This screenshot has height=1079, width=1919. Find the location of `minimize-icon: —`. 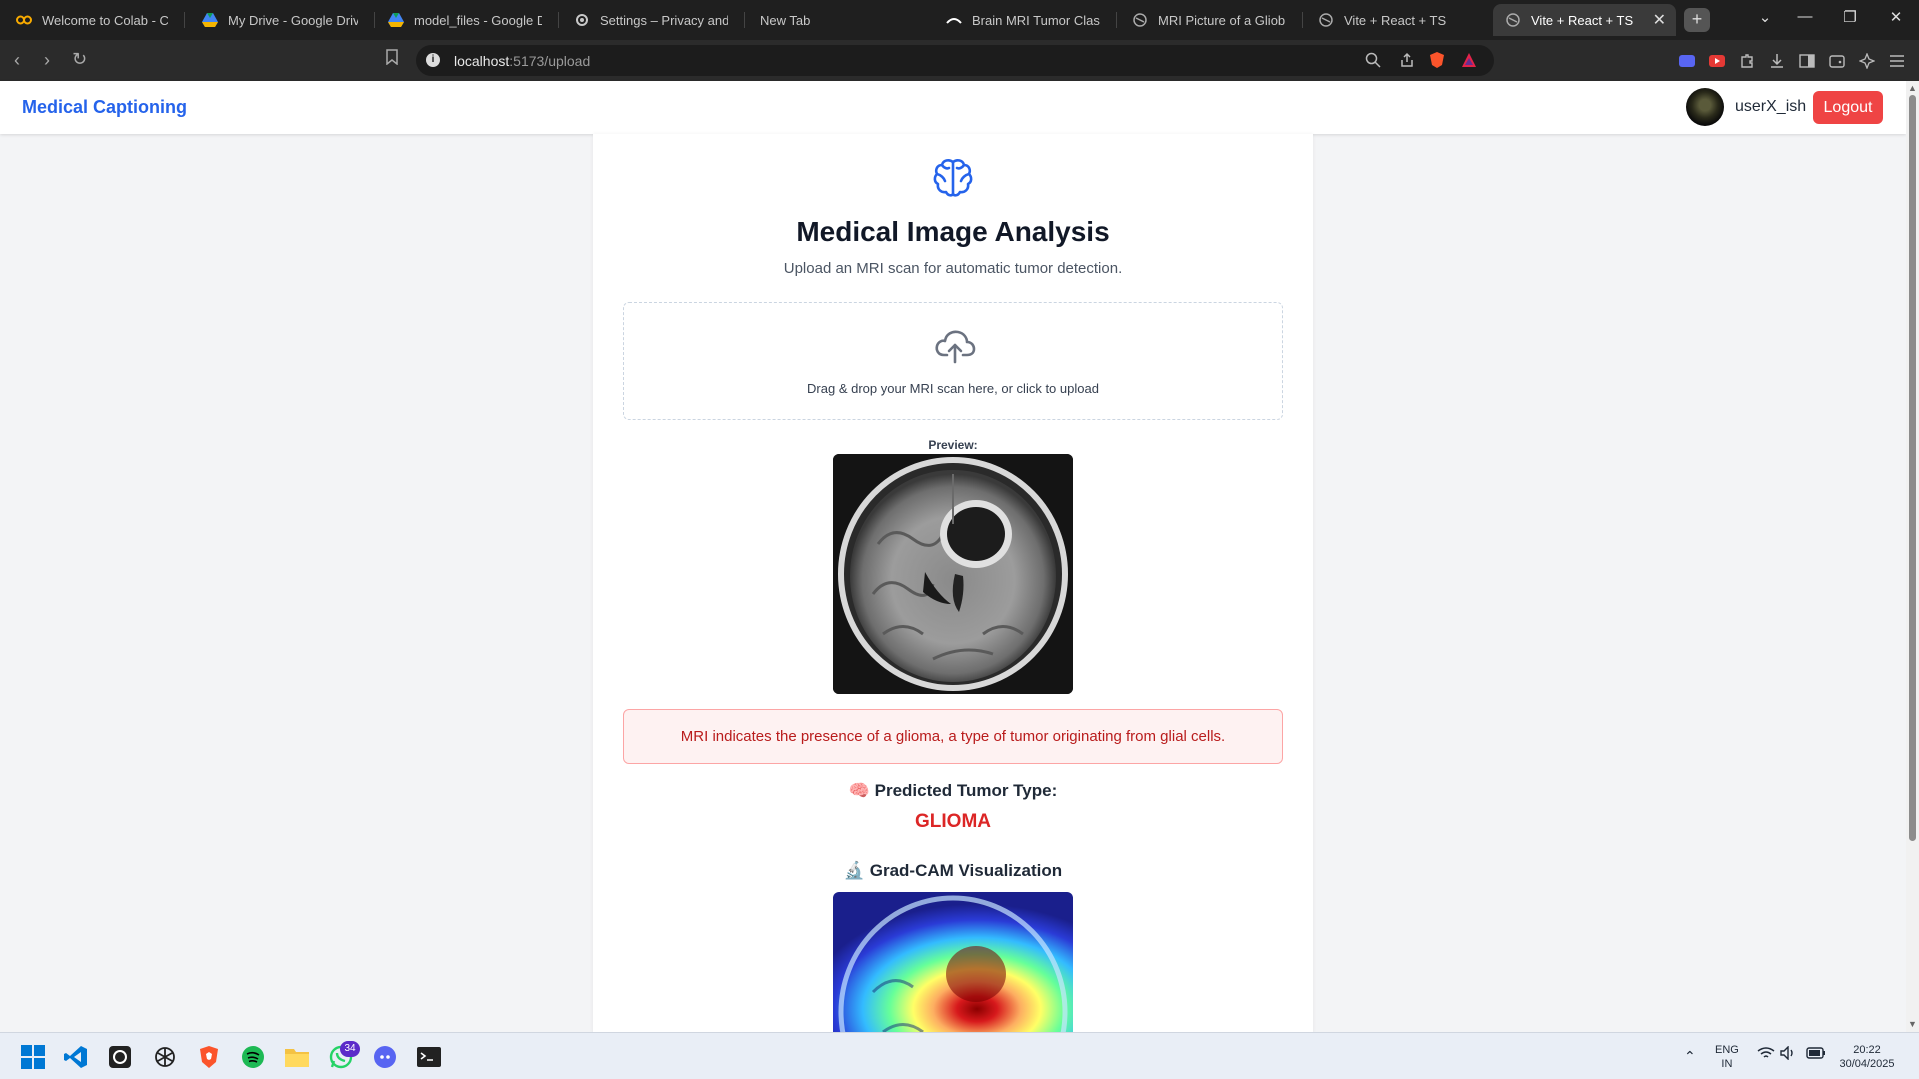

minimize-icon: — is located at coordinates (1805, 16).